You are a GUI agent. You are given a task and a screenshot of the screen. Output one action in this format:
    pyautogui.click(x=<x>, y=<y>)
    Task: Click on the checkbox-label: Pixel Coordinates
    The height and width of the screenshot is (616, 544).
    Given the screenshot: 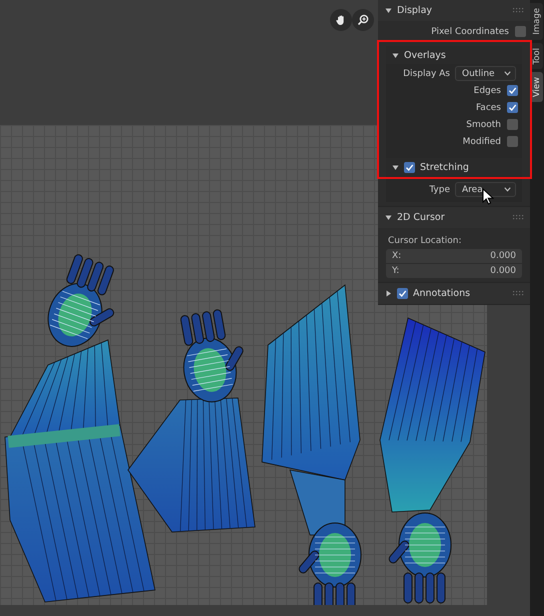 What is the action you would take?
    pyautogui.click(x=470, y=31)
    